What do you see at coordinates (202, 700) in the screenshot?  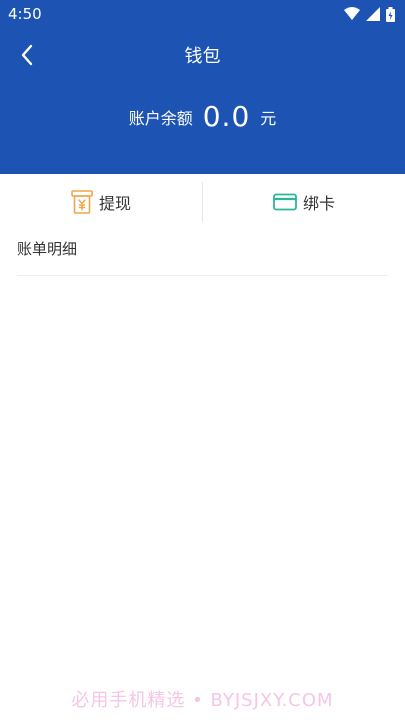 I see `watermark: 必用手机精选 • BYJSJXY.COM` at bounding box center [202, 700].